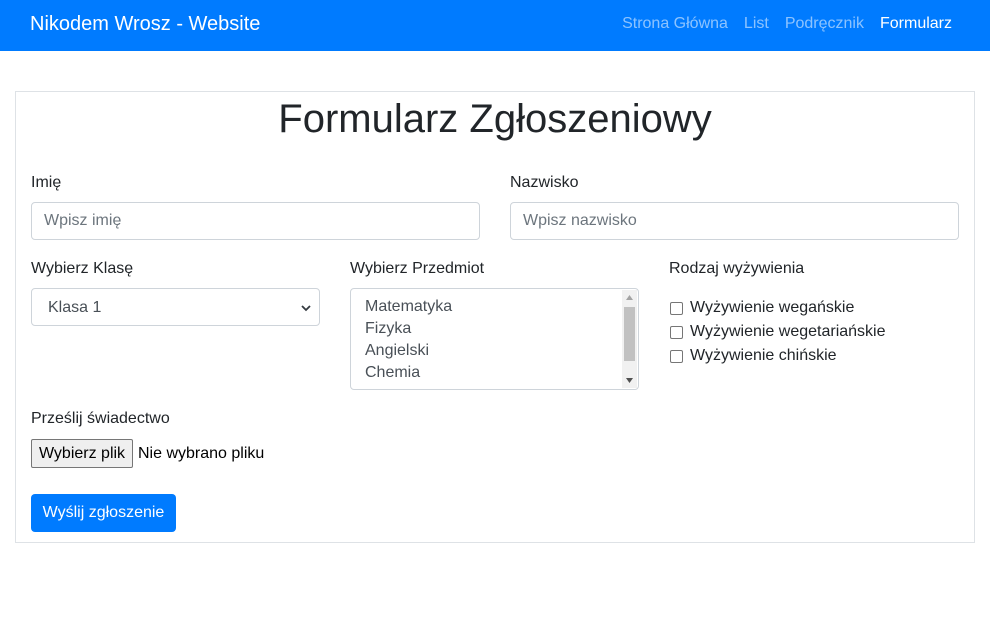 The height and width of the screenshot is (624, 990). I want to click on diet-option-chinese: Wyżywienie chińskie, so click(753, 356).